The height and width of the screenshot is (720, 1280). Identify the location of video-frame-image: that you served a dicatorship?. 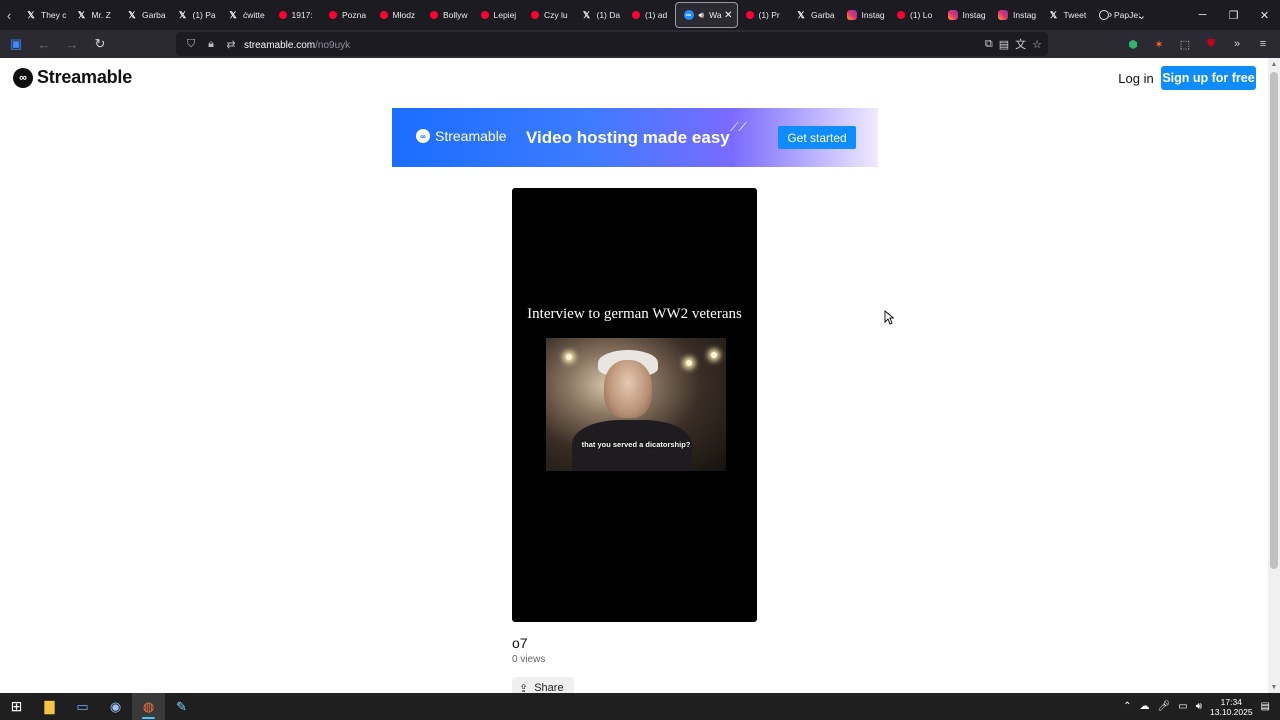
(636, 404).